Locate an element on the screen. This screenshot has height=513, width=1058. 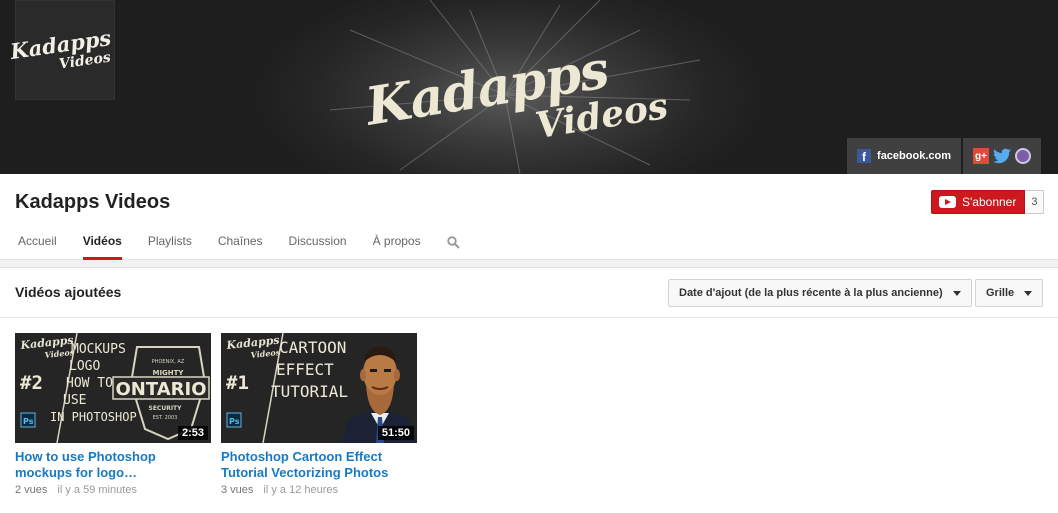
twitter-icon is located at coordinates (1002, 156).